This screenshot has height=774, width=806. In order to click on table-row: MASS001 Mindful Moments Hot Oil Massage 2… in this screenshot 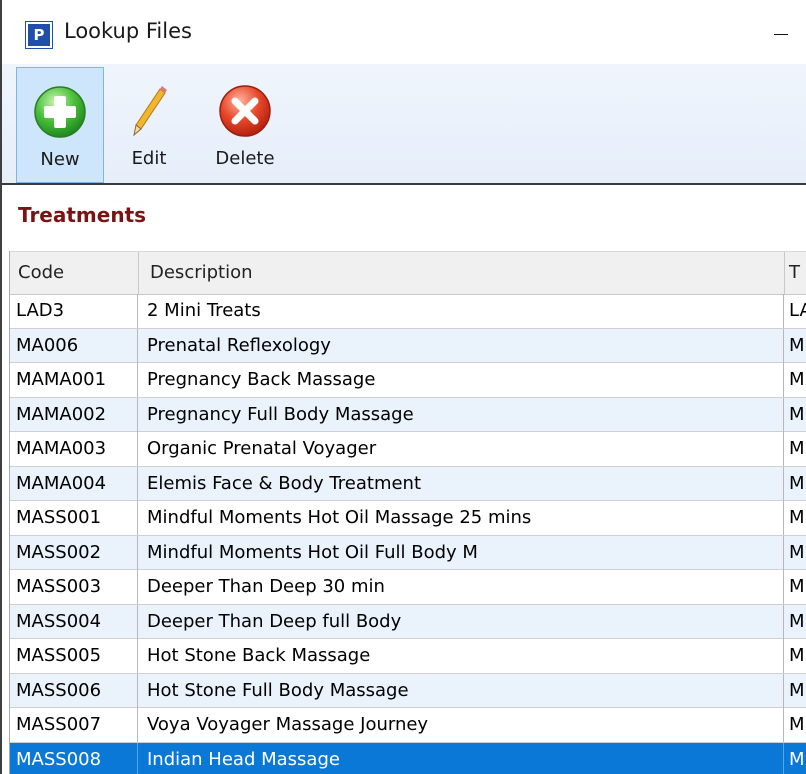, I will do `click(408, 518)`.